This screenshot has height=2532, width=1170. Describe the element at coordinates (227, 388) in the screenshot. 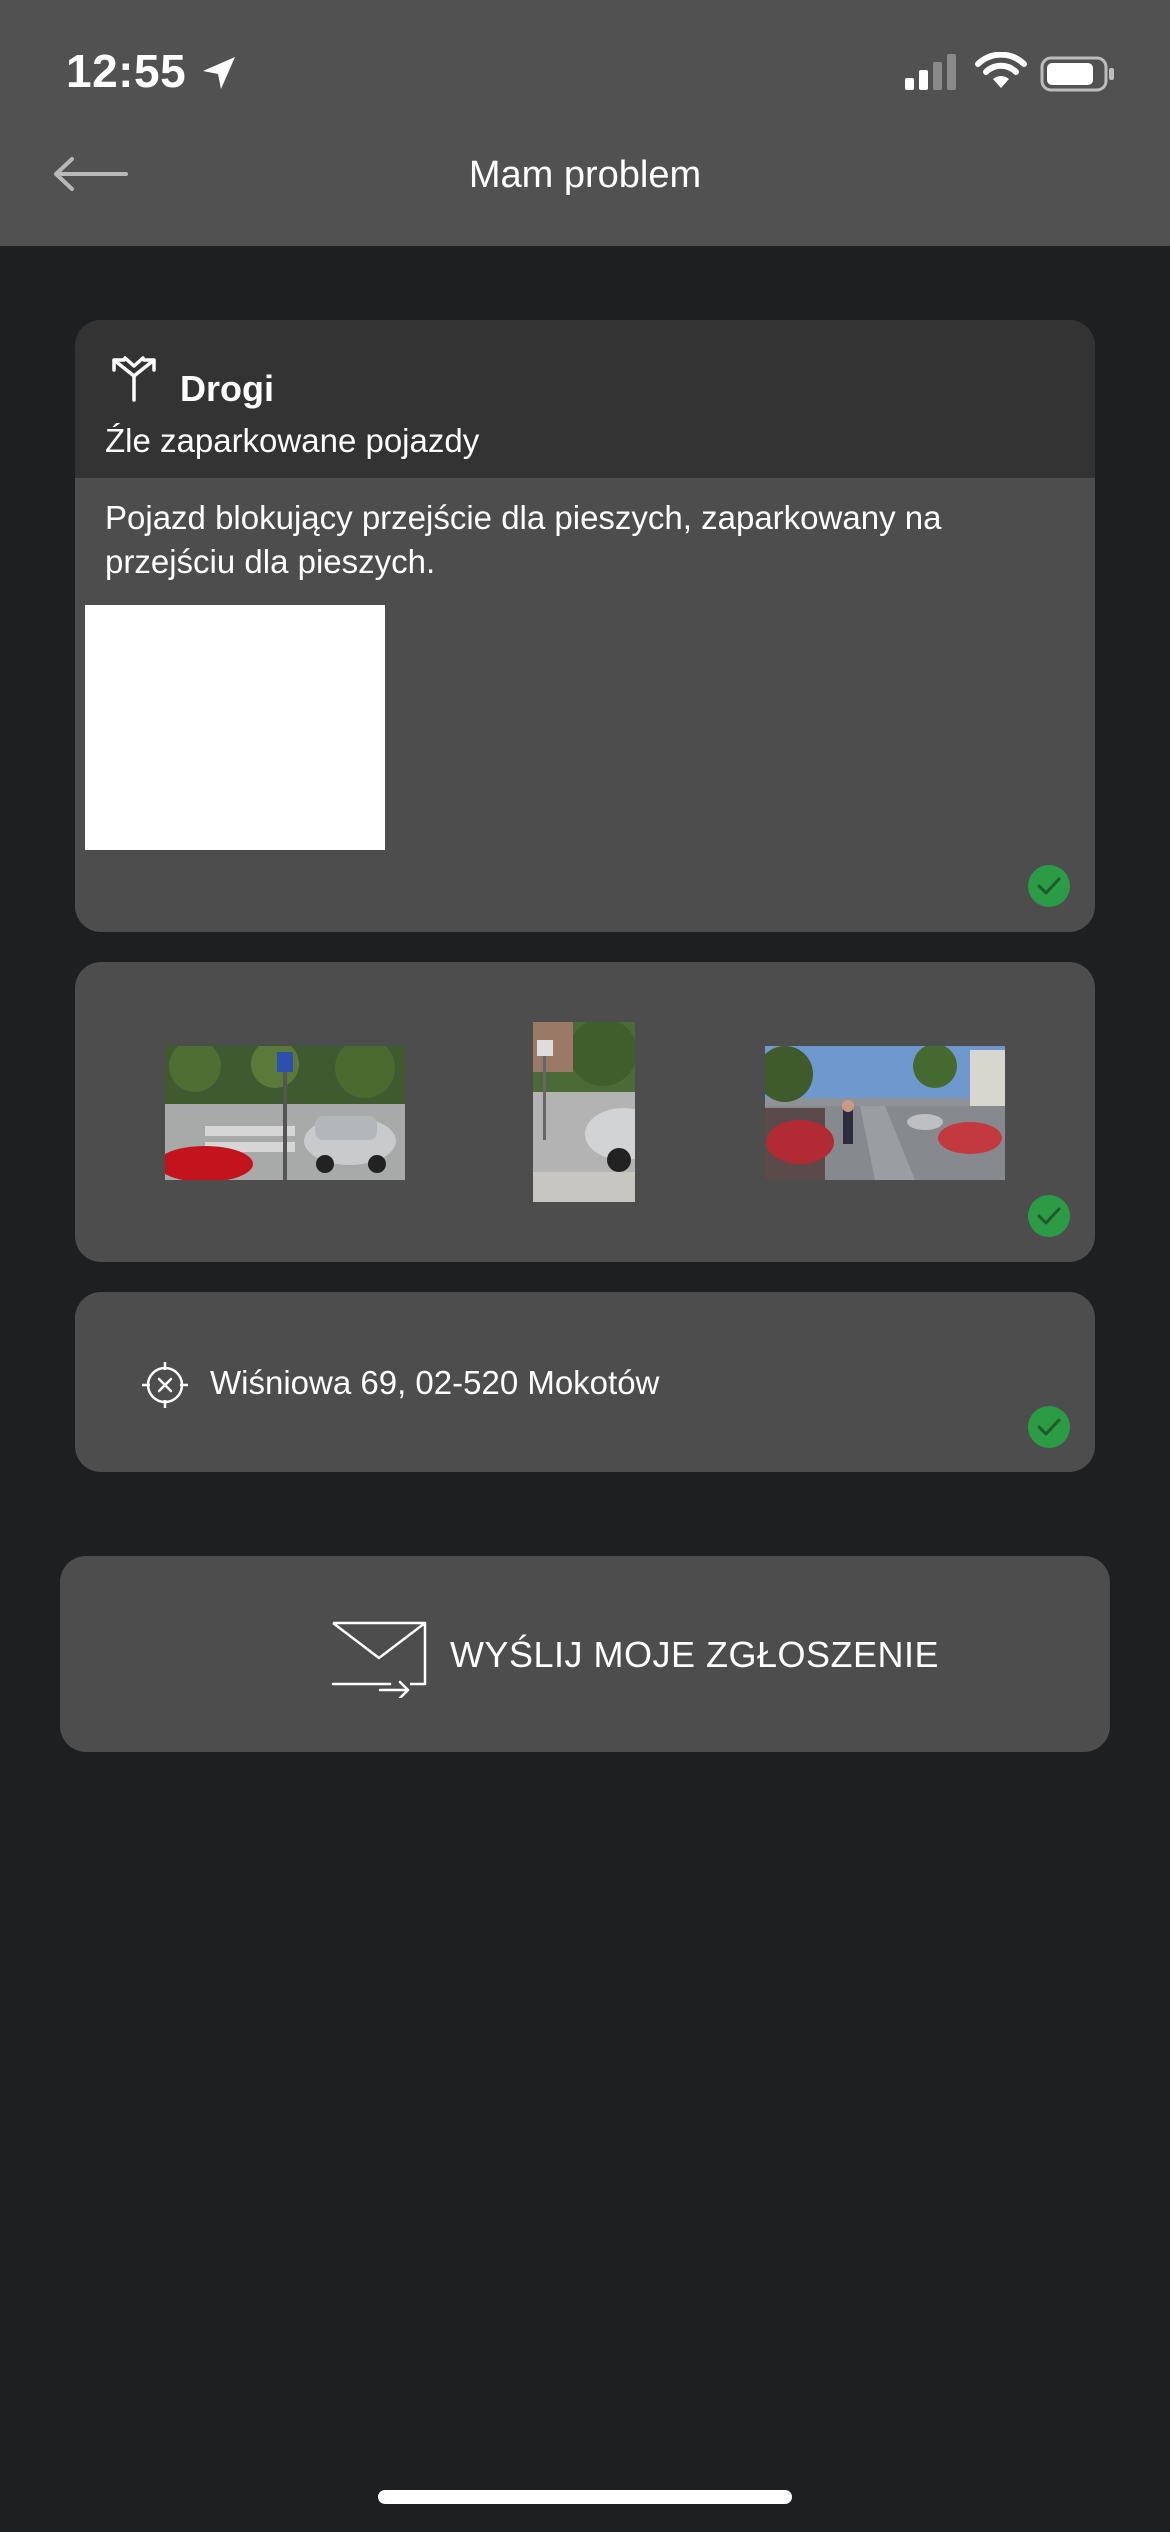

I see `category-title: Drogi` at that location.